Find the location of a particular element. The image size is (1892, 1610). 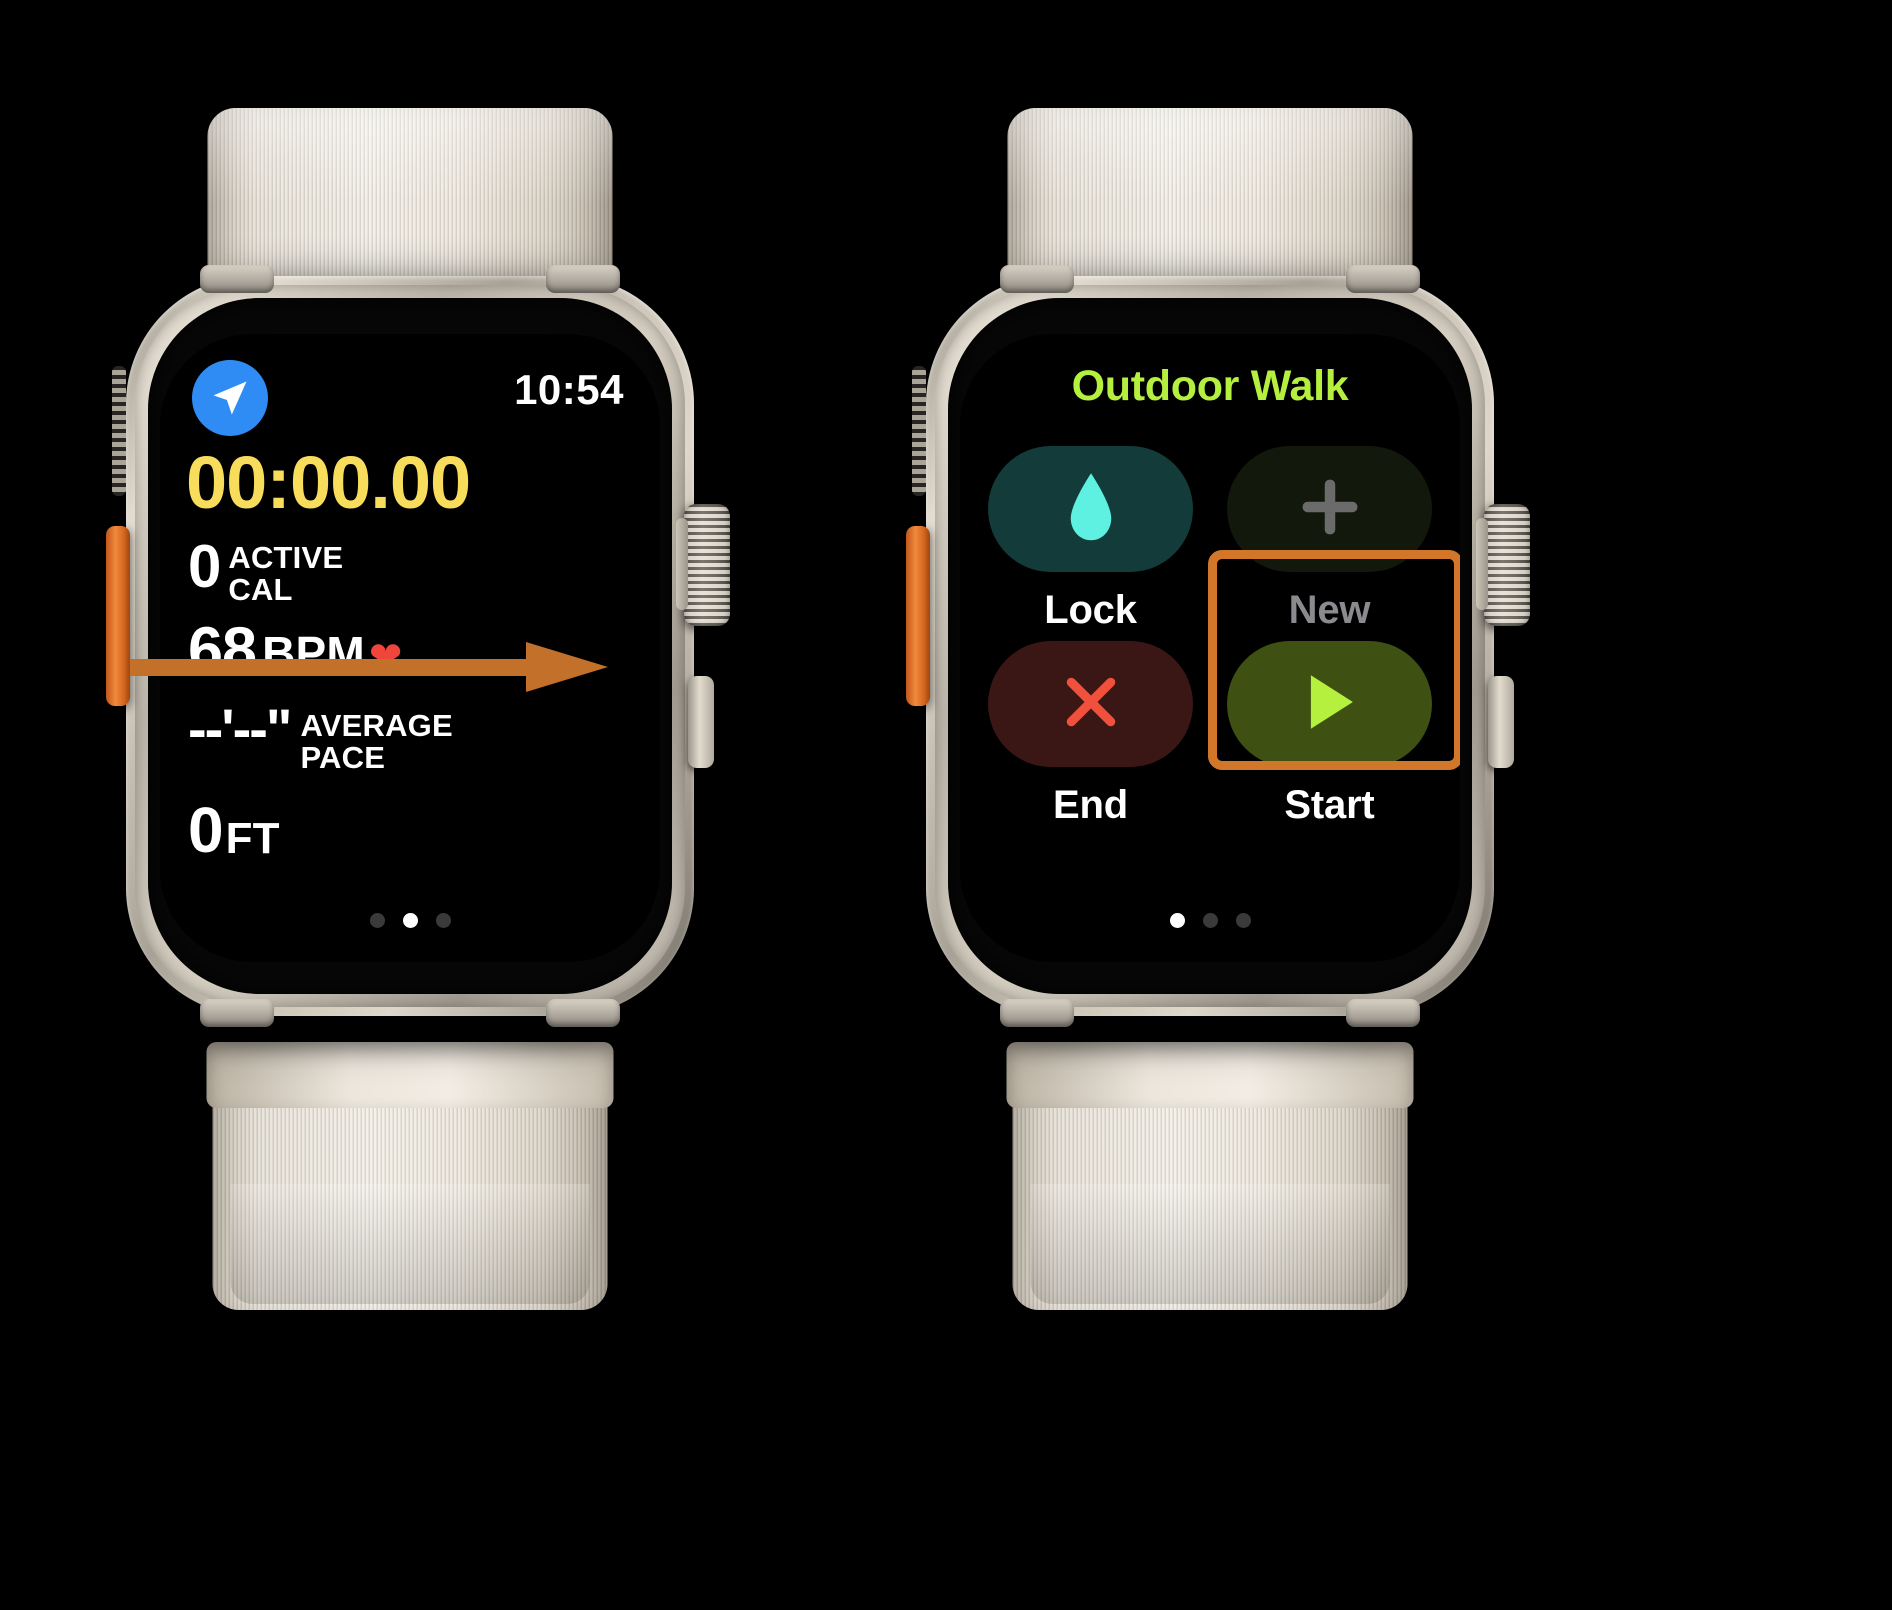

new-button is located at coordinates (1329, 509).